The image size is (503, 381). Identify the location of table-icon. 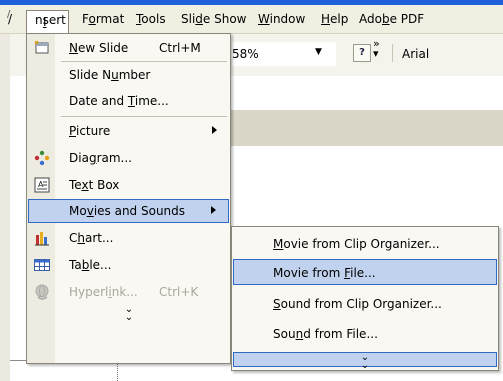
(42, 265).